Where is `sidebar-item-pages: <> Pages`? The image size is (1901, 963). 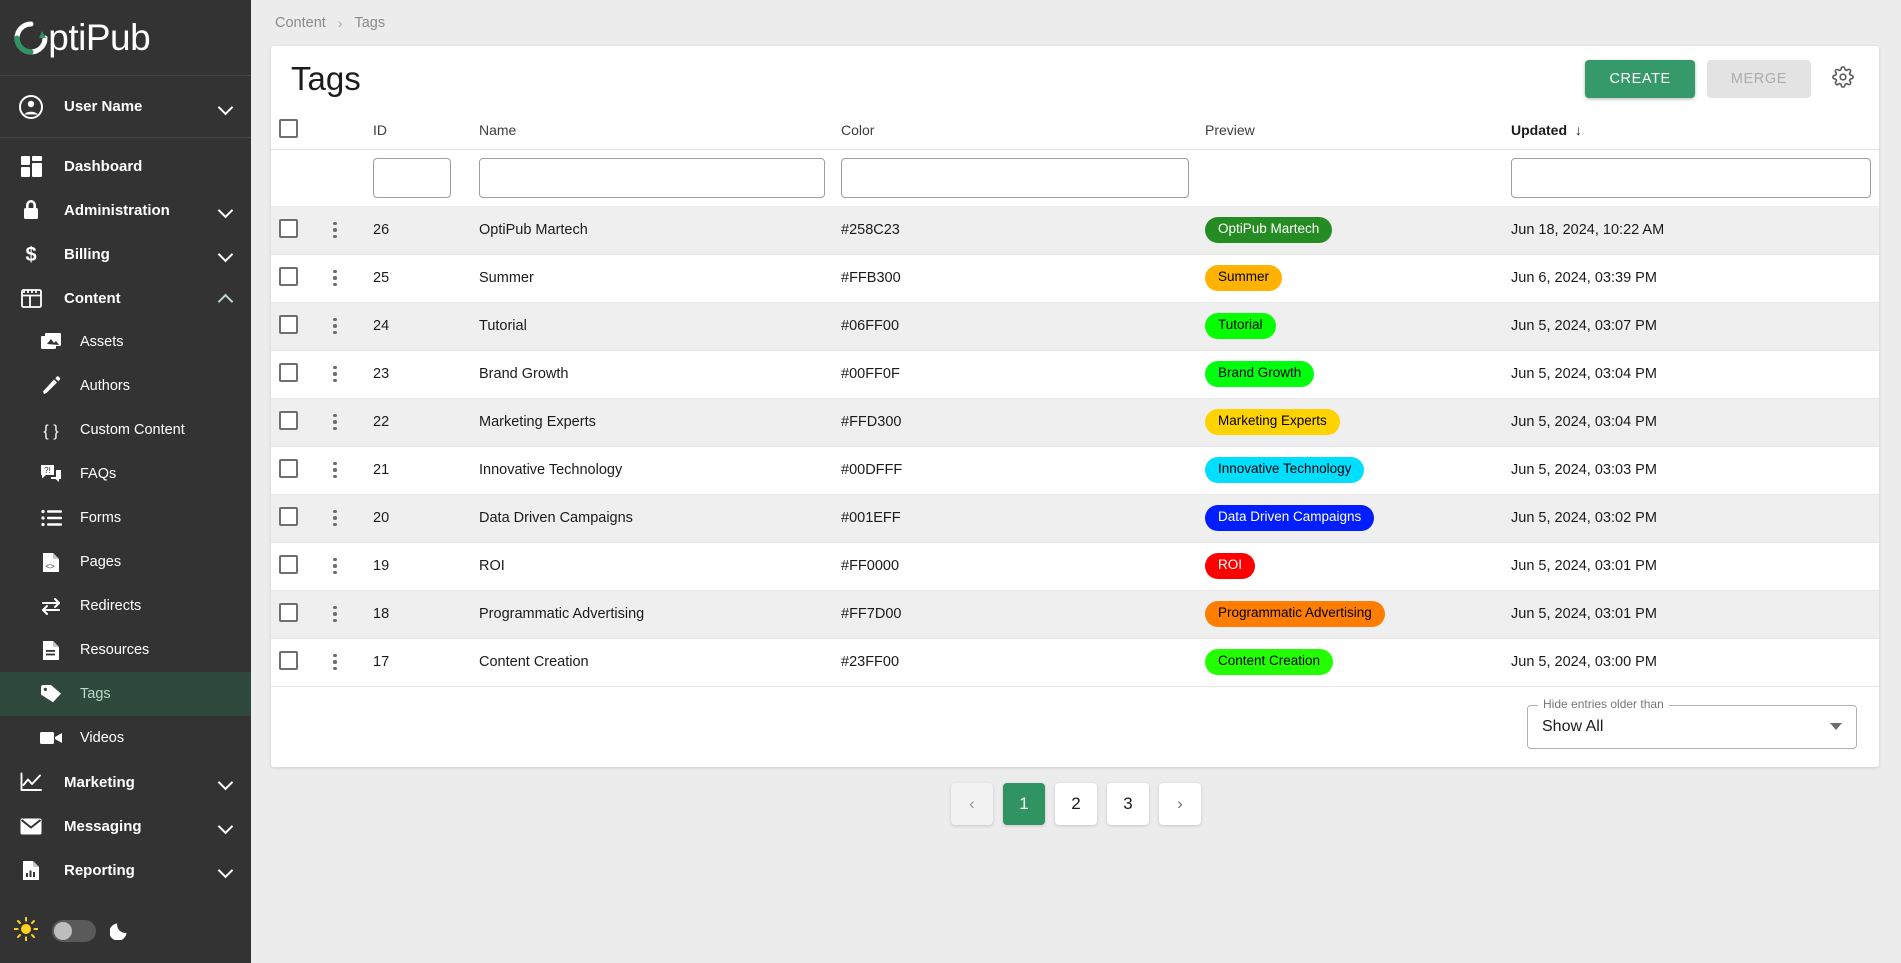
sidebar-item-pages: <> Pages is located at coordinates (125, 562).